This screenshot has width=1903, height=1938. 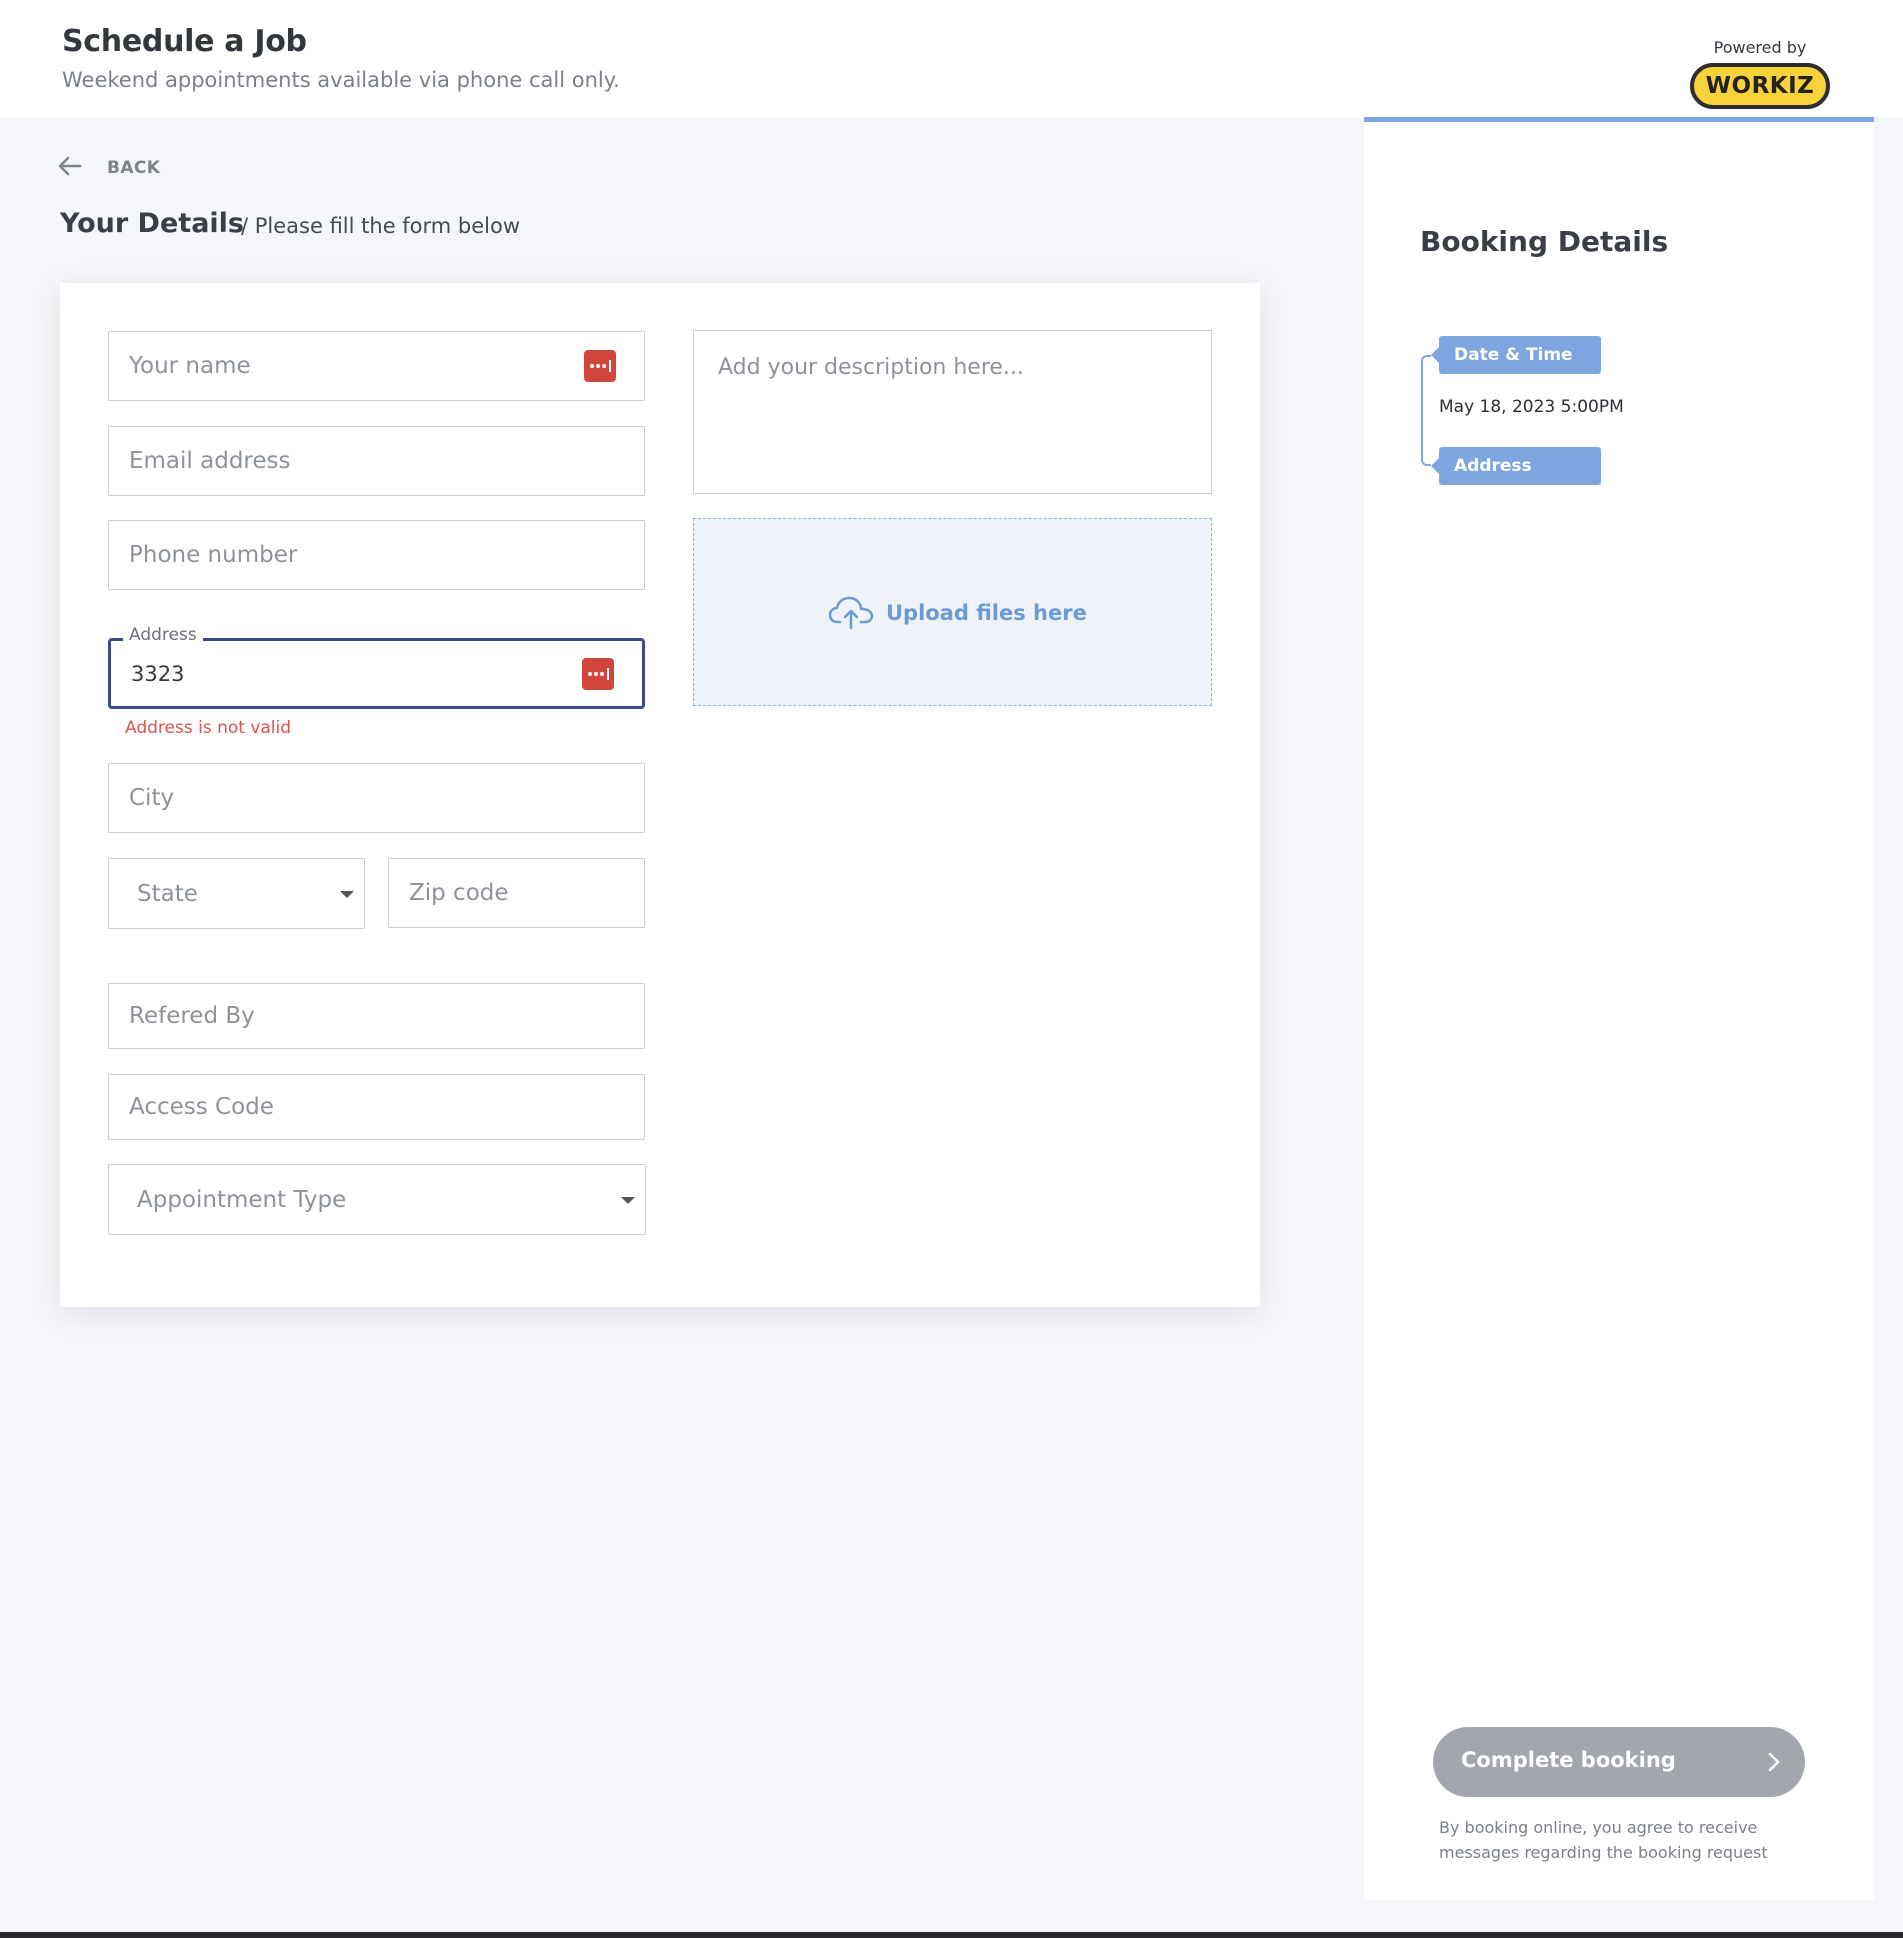 I want to click on section-title: Your Details, so click(x=152, y=223).